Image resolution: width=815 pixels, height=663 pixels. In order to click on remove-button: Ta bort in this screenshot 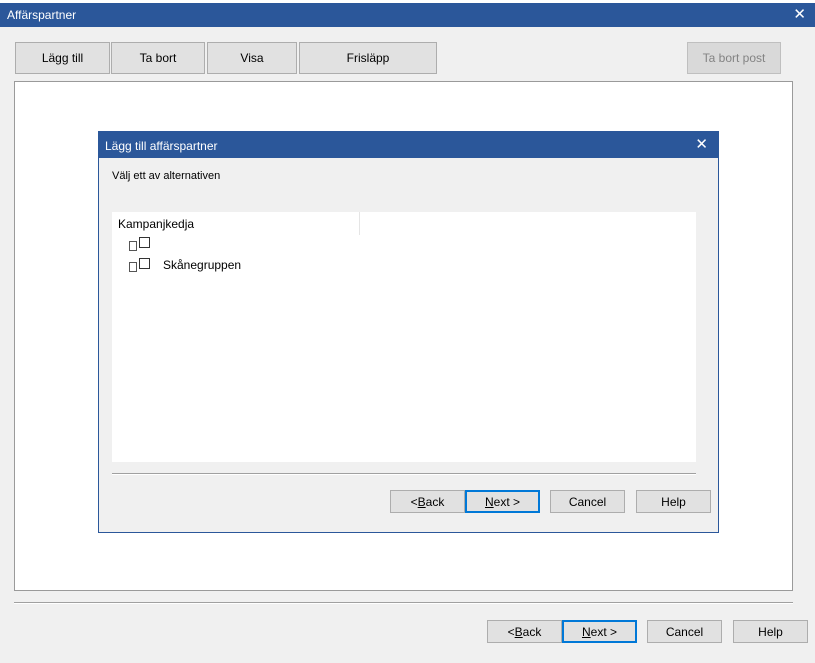, I will do `click(158, 58)`.